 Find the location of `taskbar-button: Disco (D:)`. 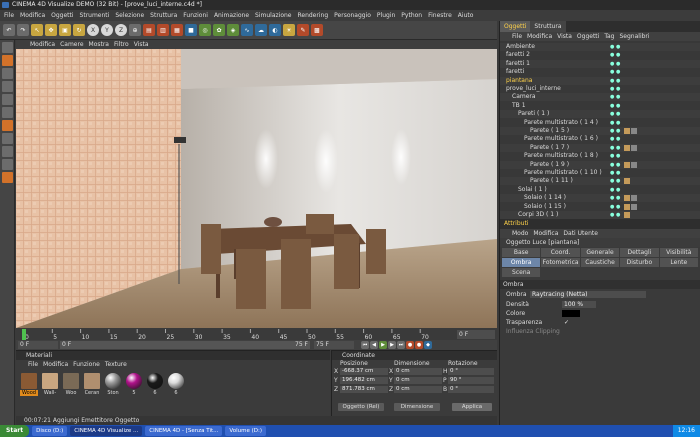

taskbar-button: Disco (D:) is located at coordinates (50, 431).